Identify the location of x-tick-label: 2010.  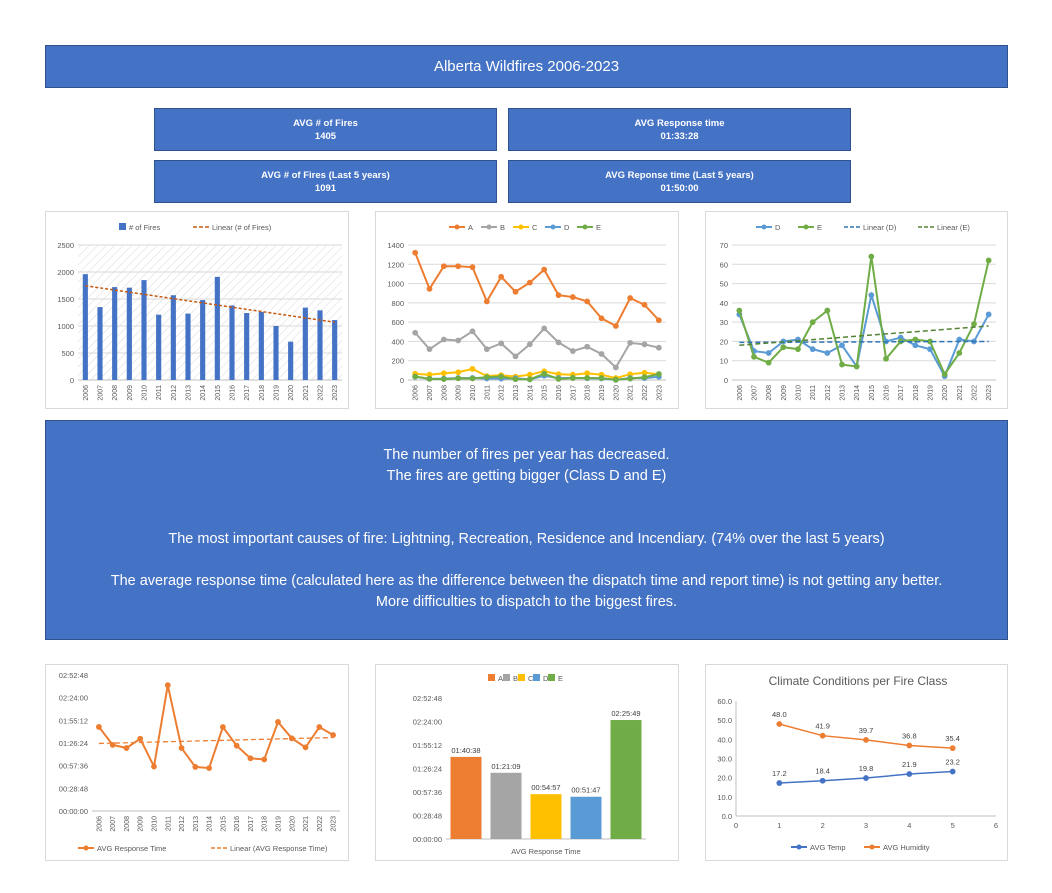
(155, 824).